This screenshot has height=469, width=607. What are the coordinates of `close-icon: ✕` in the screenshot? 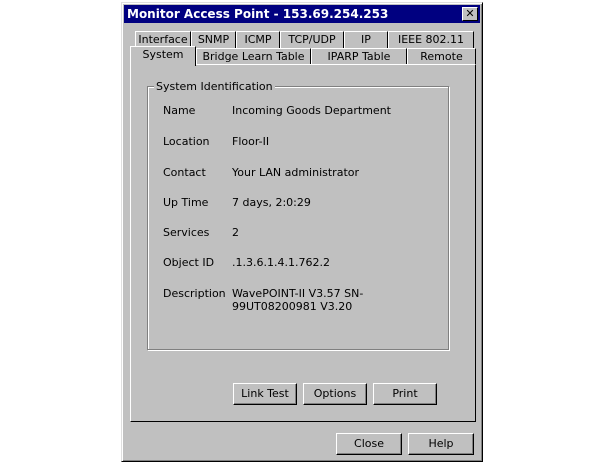 It's located at (470, 14).